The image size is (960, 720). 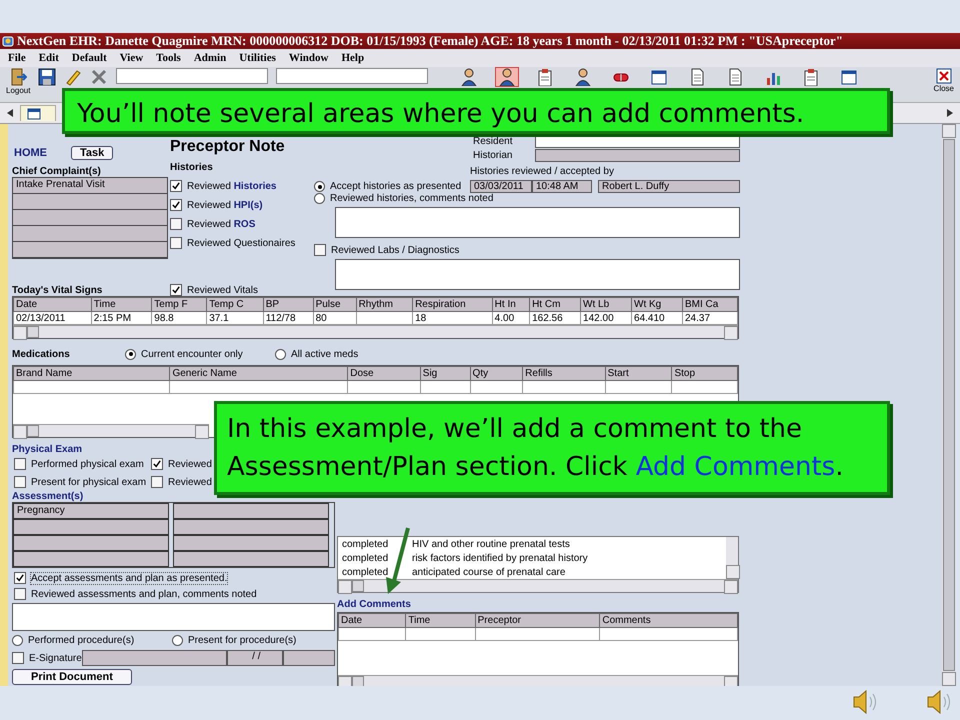 I want to click on column-header: BP, so click(x=288, y=305).